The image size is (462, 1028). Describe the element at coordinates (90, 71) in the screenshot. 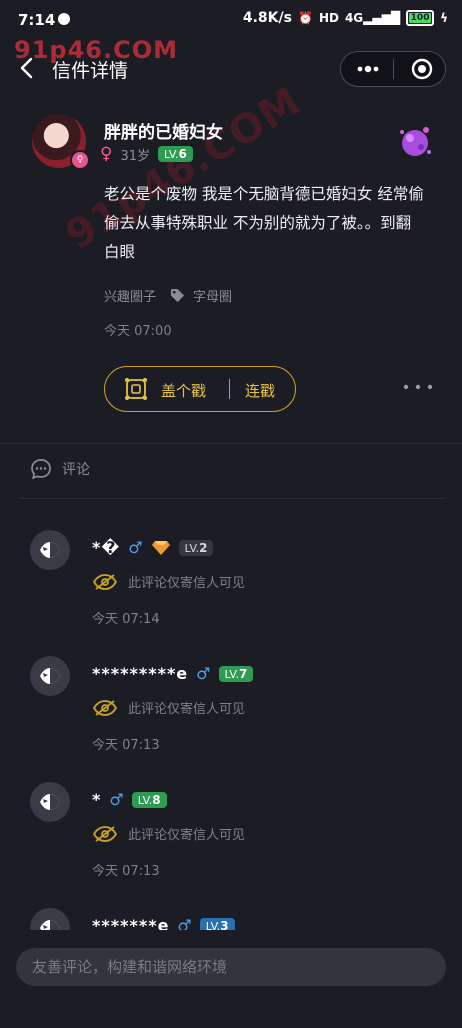

I see `page-title: 信件详情` at that location.